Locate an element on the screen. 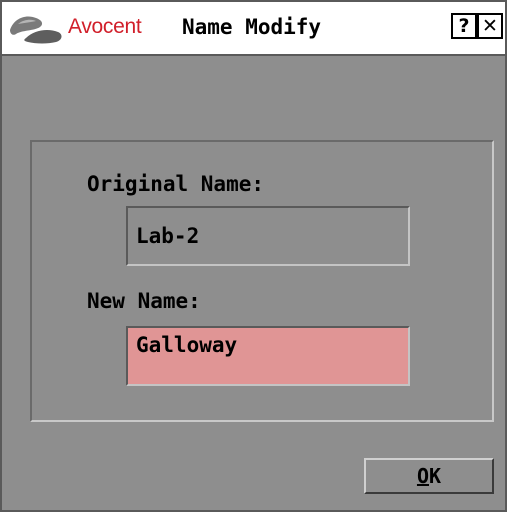 This screenshot has height=512, width=507. original-name-field: Lab-2 is located at coordinates (268, 236).